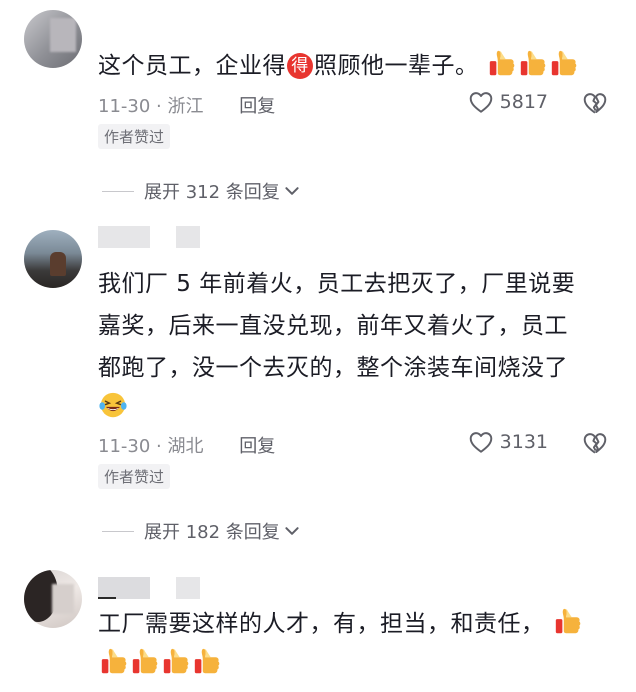  I want to click on date-location: 11-30 · 湖北, so click(151, 446).